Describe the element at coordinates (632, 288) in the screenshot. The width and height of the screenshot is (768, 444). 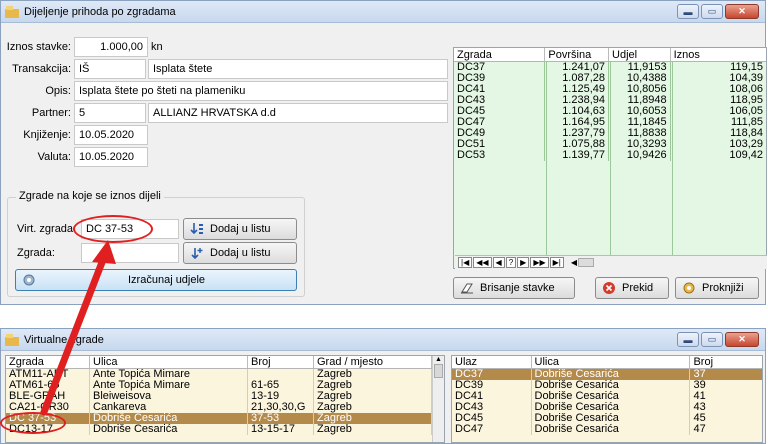
I see `prekid-button: Prekid` at that location.